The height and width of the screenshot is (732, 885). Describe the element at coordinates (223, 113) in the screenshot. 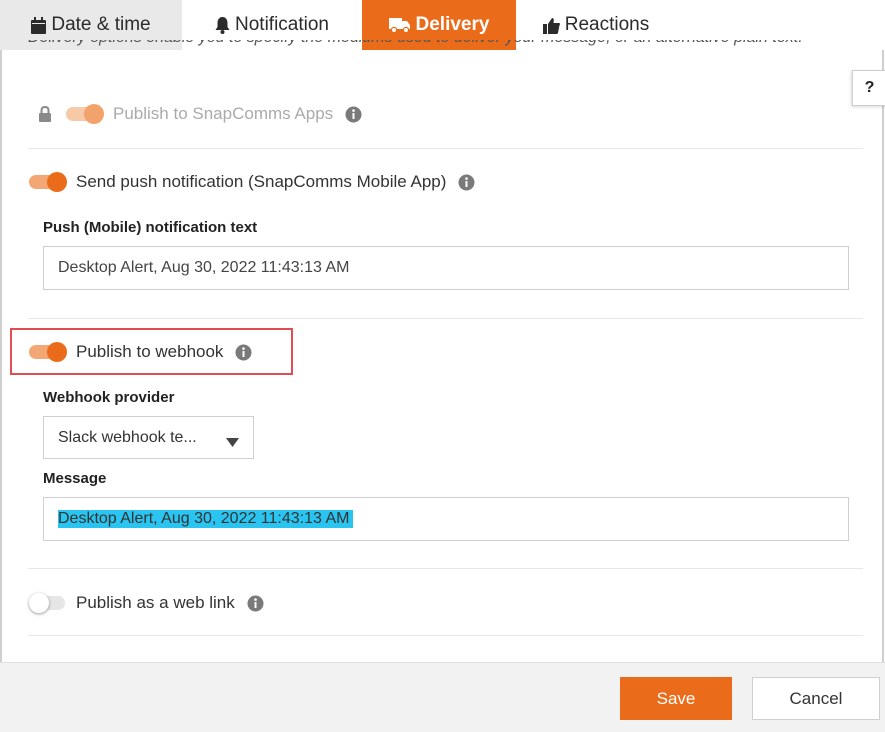

I see `option-label: Publish to SnapComms Apps` at that location.